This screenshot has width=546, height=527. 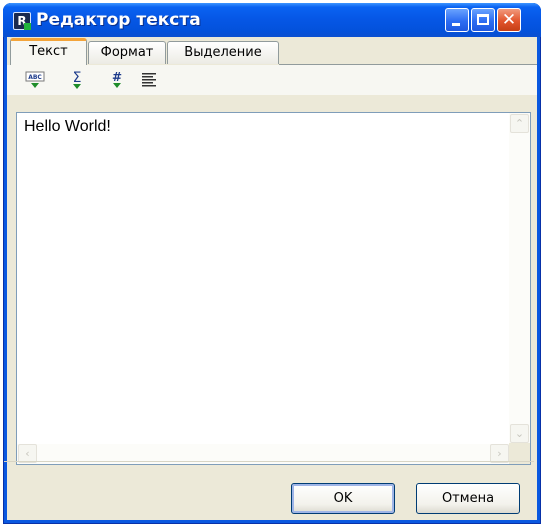 What do you see at coordinates (272, 80) in the screenshot?
I see `editor-toolbar: ABC Σ #` at bounding box center [272, 80].